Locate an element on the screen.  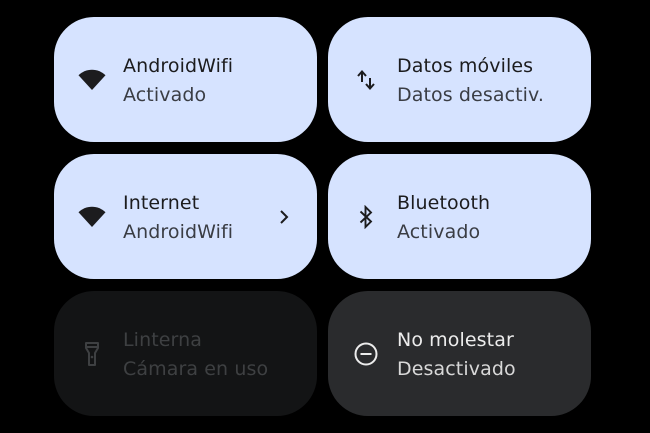
internet-tile-subtitle: AndroidWifi is located at coordinates (178, 232).